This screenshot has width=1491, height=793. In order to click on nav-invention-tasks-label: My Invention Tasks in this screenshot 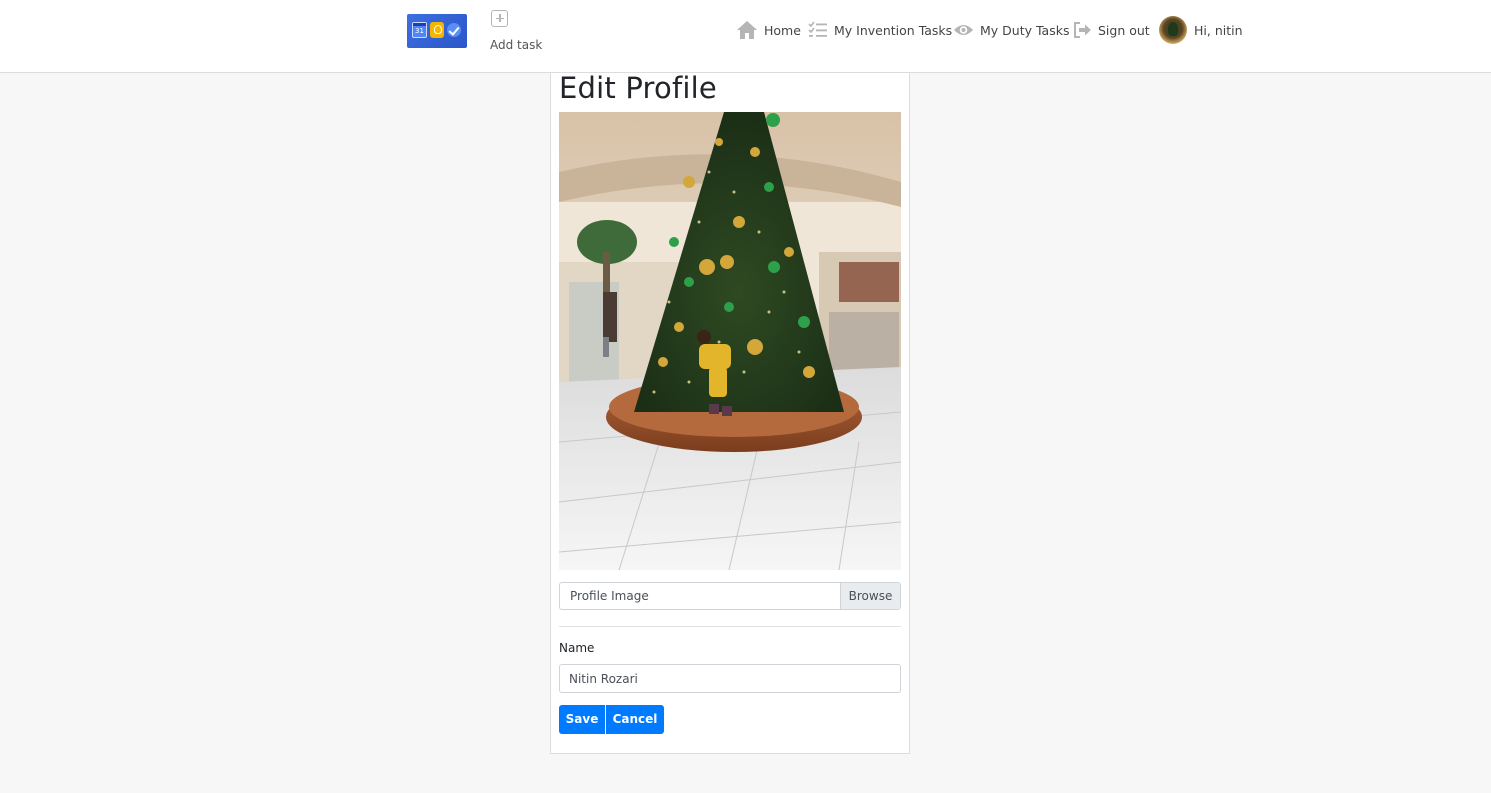, I will do `click(893, 30)`.